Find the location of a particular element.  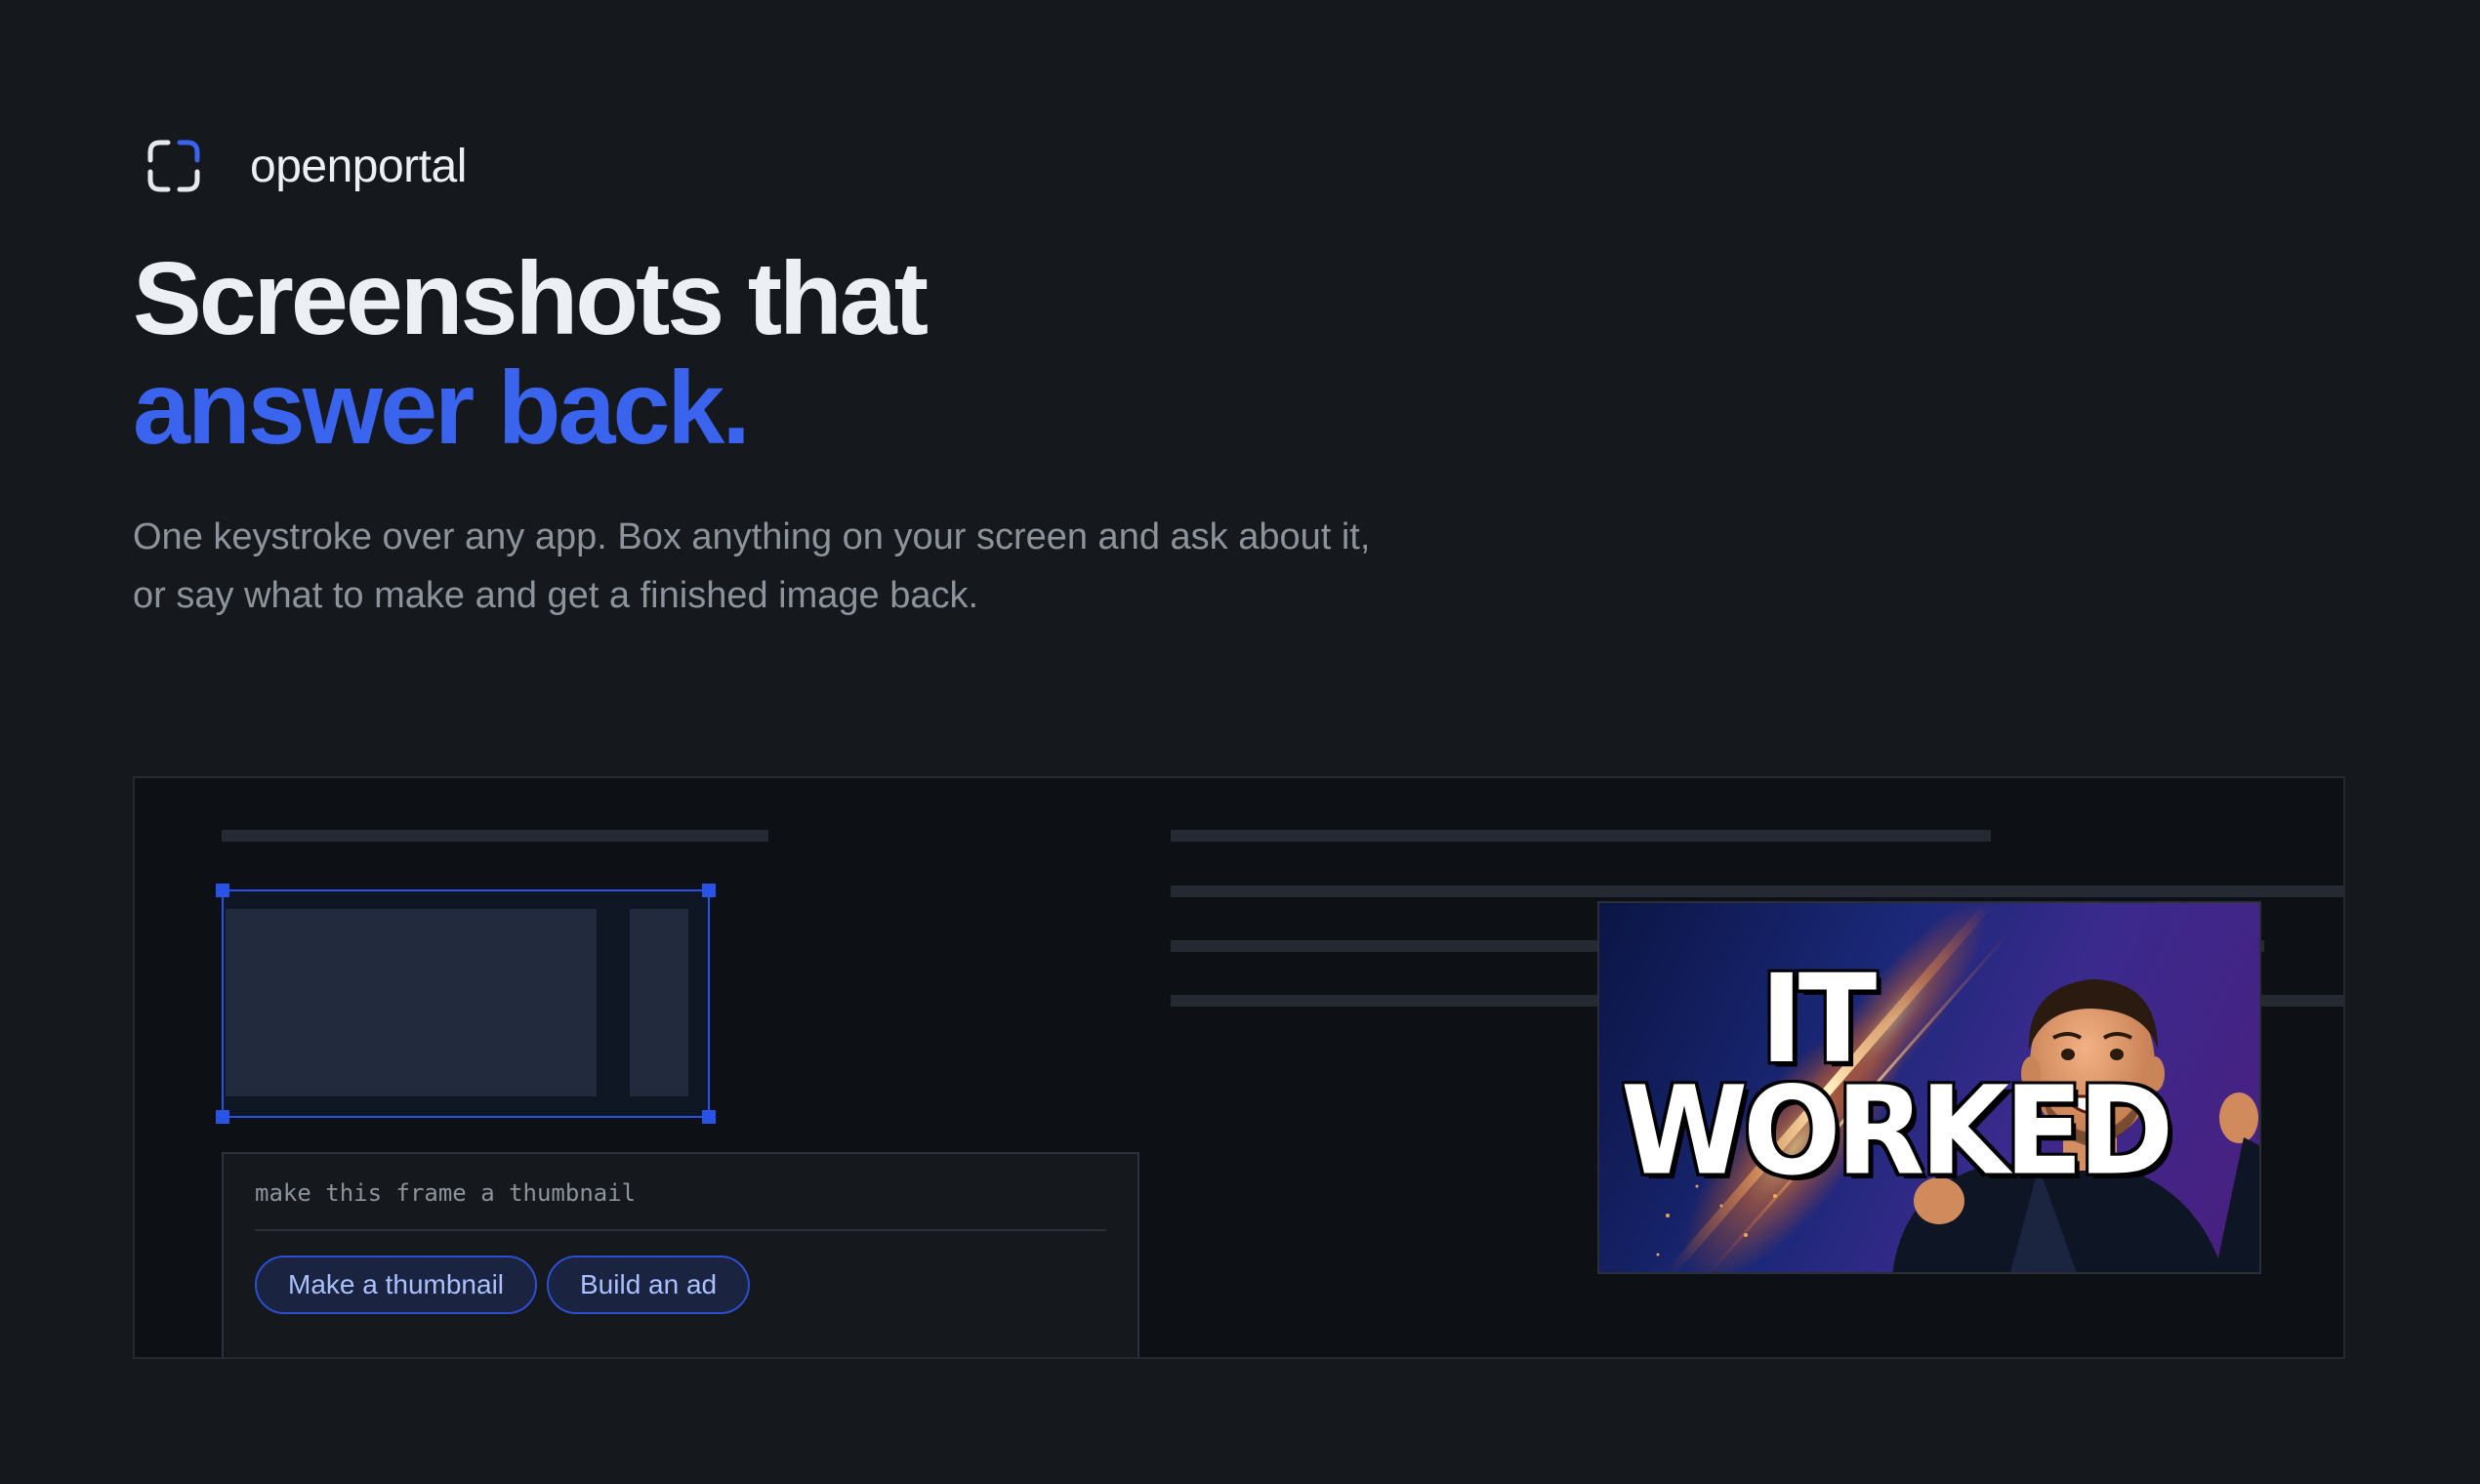

divider is located at coordinates (681, 1230).